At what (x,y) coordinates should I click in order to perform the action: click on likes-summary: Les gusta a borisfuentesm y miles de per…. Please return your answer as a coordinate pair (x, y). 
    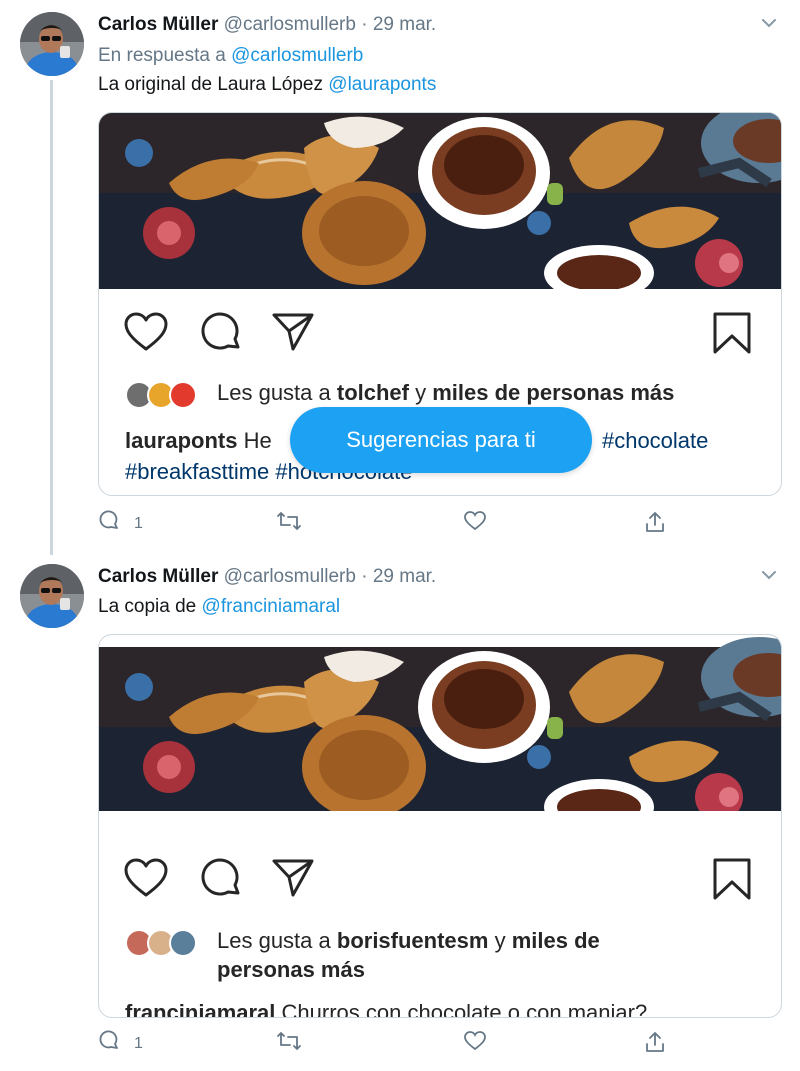
    Looking at the image, I should click on (405, 954).